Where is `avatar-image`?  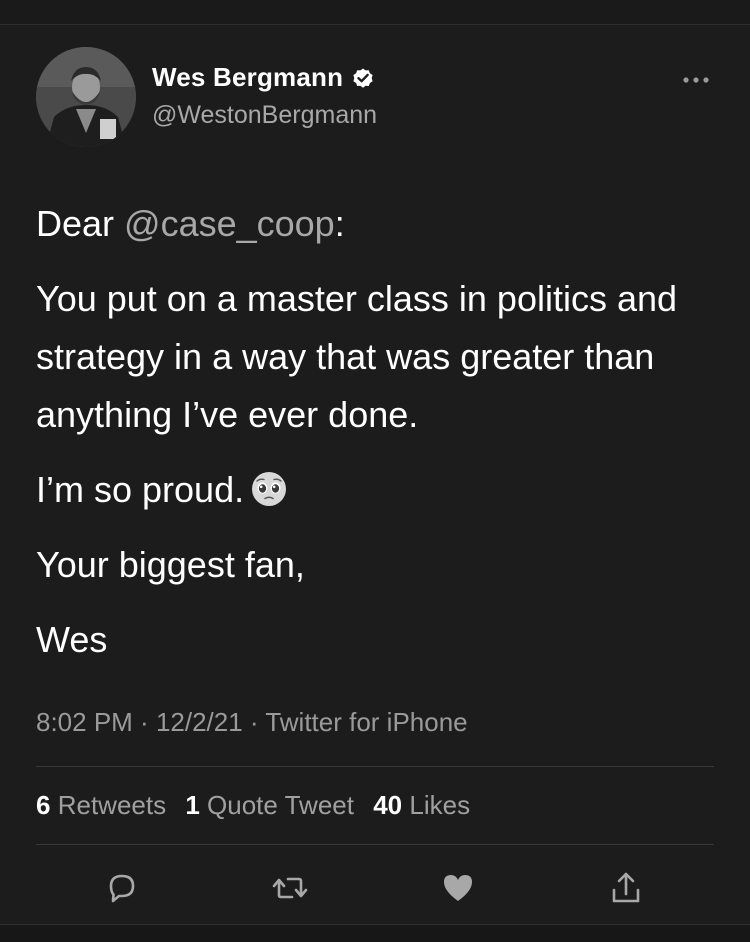
avatar-image is located at coordinates (86, 97).